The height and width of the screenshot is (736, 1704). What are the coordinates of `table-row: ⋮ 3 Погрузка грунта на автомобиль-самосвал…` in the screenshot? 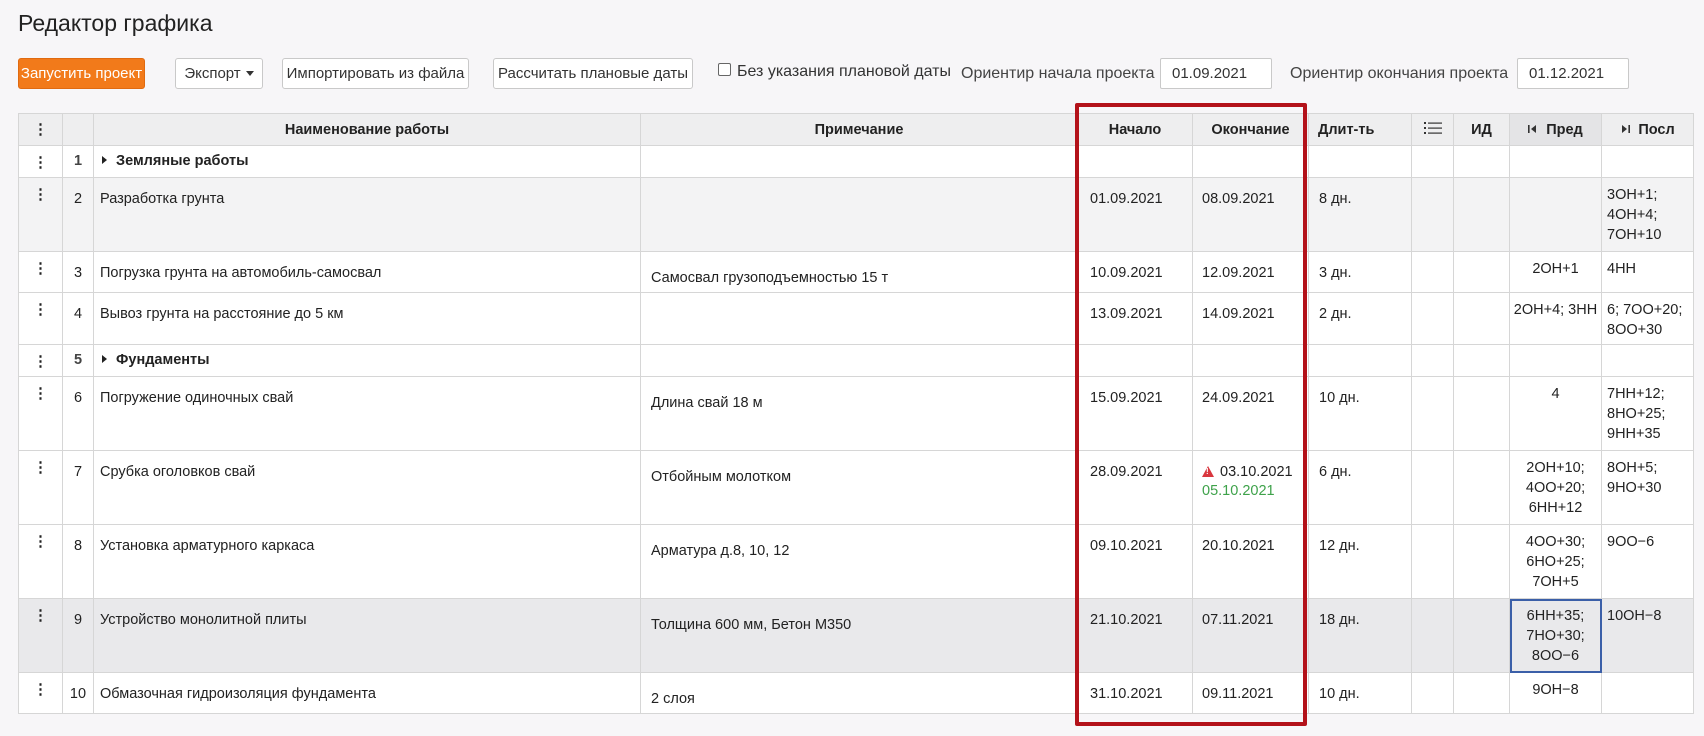 It's located at (856, 272).